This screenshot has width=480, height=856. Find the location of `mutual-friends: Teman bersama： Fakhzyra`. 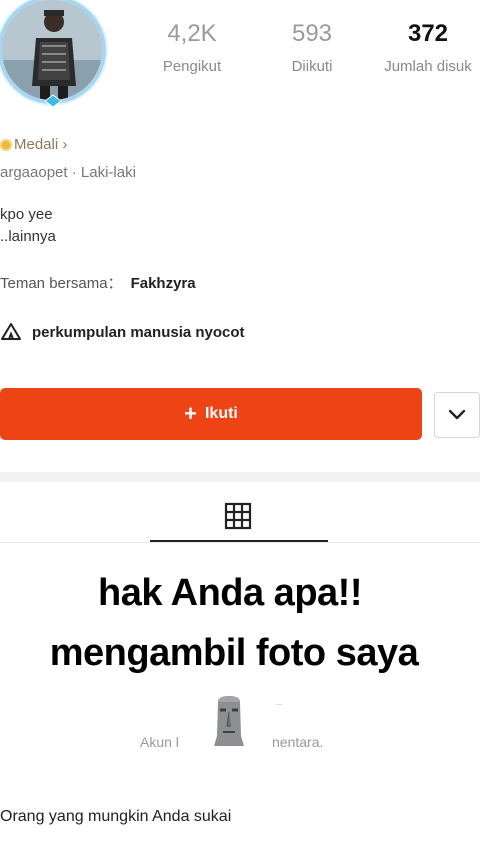

mutual-friends: Teman bersama： Fakhzyra is located at coordinates (98, 282).